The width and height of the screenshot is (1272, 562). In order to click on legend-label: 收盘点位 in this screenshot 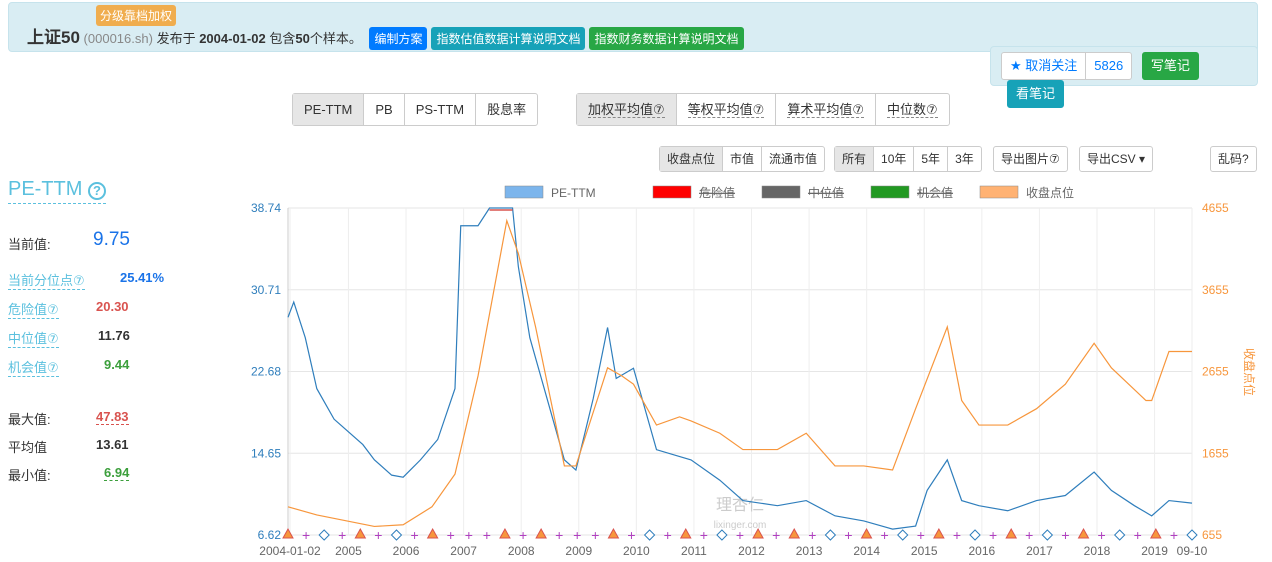, I will do `click(1050, 192)`.